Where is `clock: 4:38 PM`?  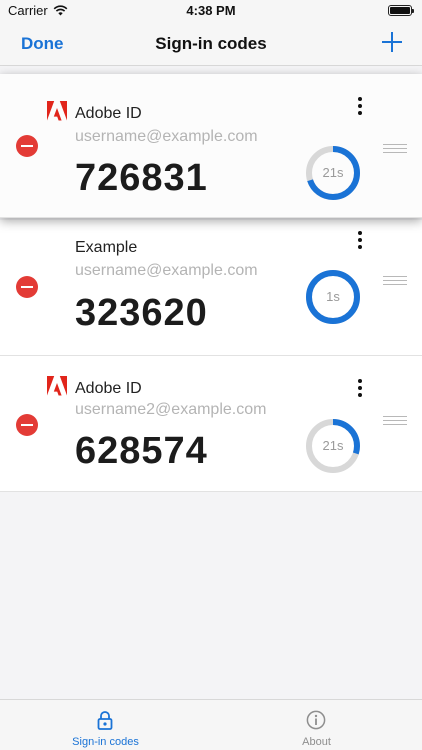
clock: 4:38 PM is located at coordinates (211, 10).